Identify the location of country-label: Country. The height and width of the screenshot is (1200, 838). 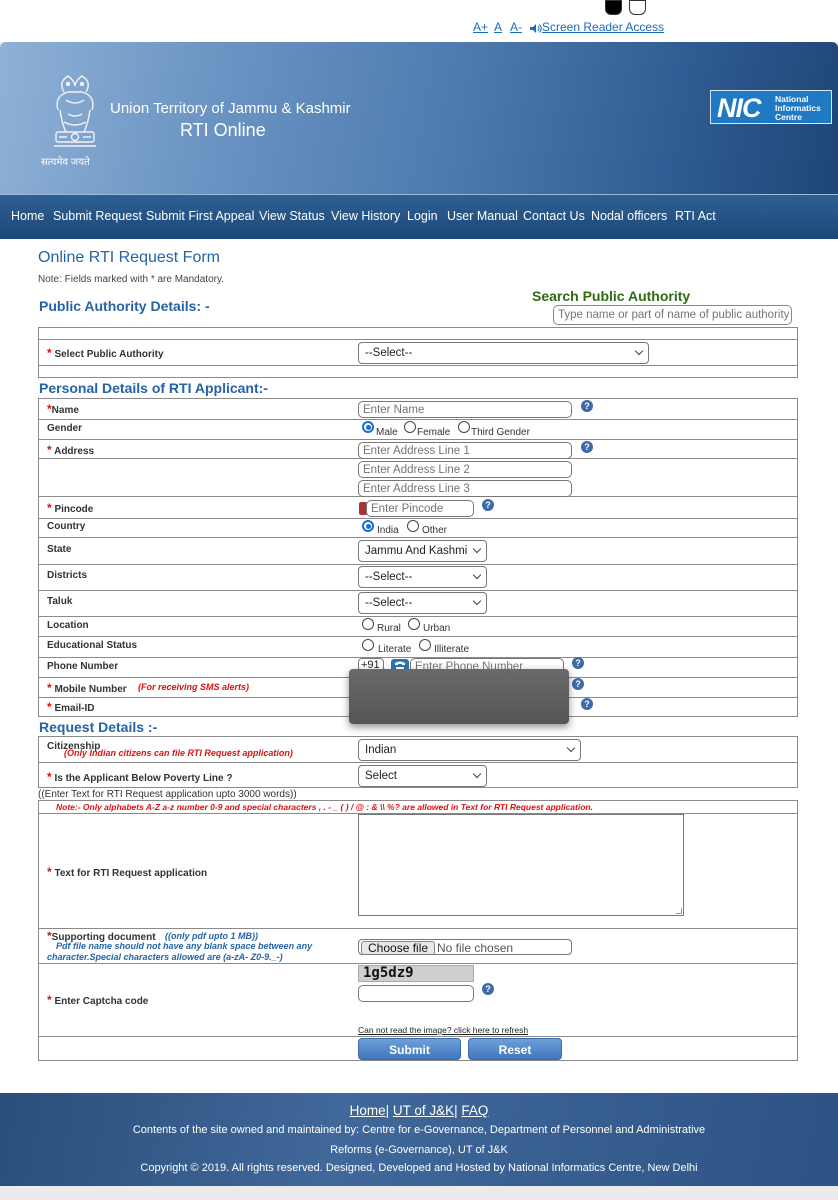
(66, 526).